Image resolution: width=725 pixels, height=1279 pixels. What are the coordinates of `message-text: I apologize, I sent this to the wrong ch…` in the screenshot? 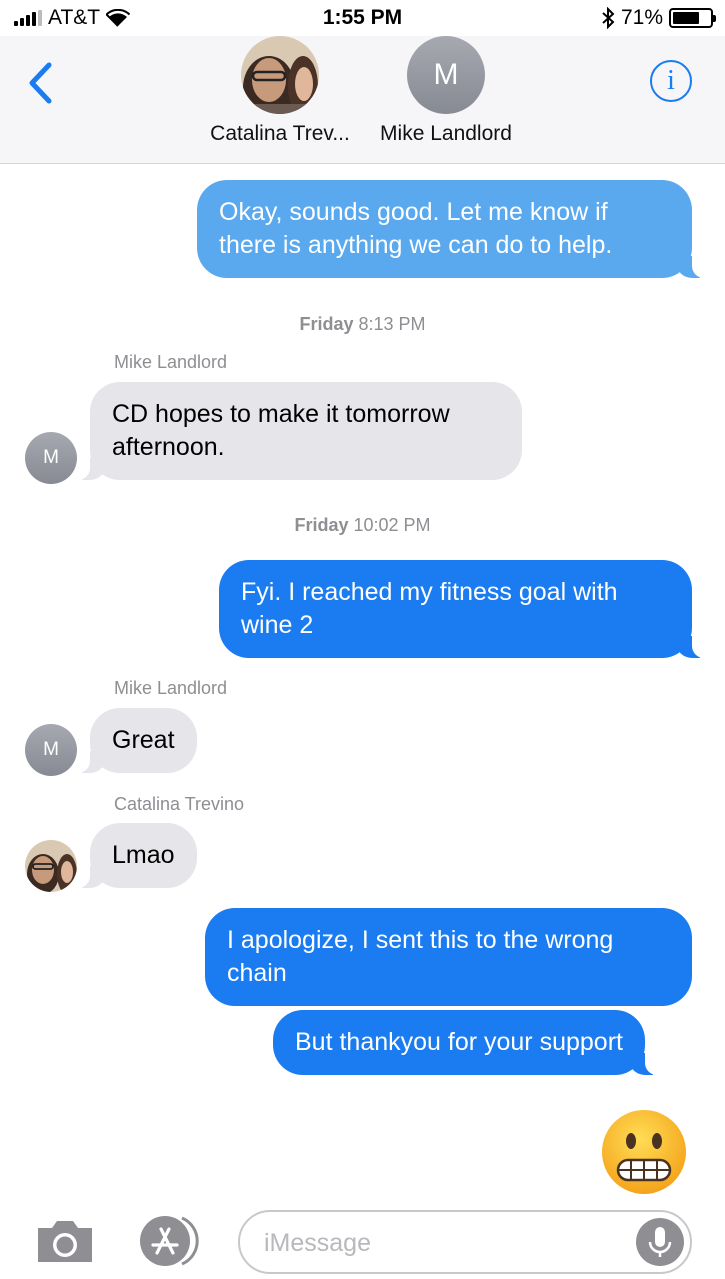 It's located at (420, 956).